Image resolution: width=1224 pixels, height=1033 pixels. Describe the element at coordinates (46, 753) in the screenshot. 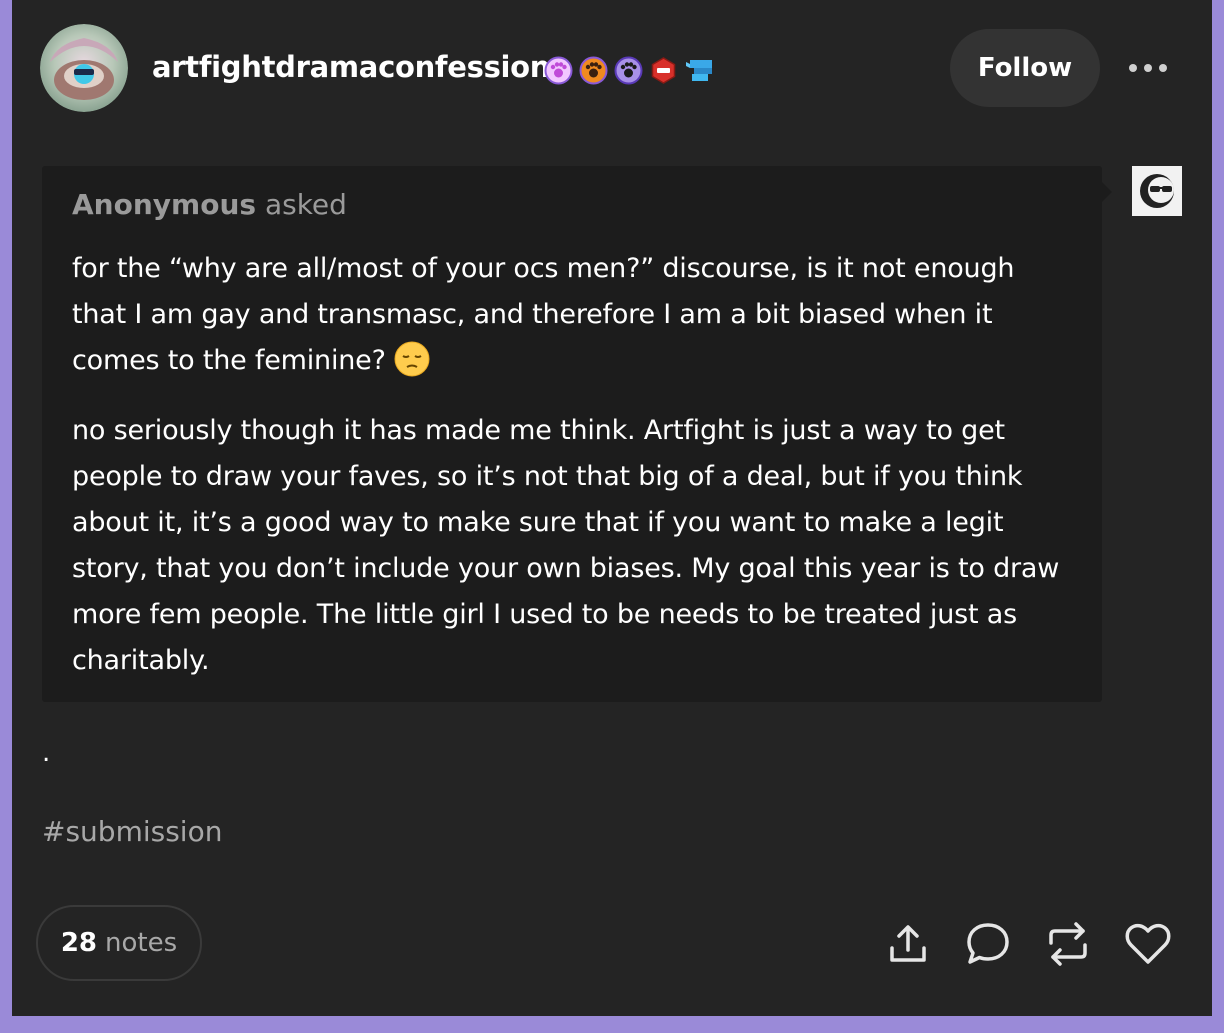

I see `post-body-text: .` at that location.